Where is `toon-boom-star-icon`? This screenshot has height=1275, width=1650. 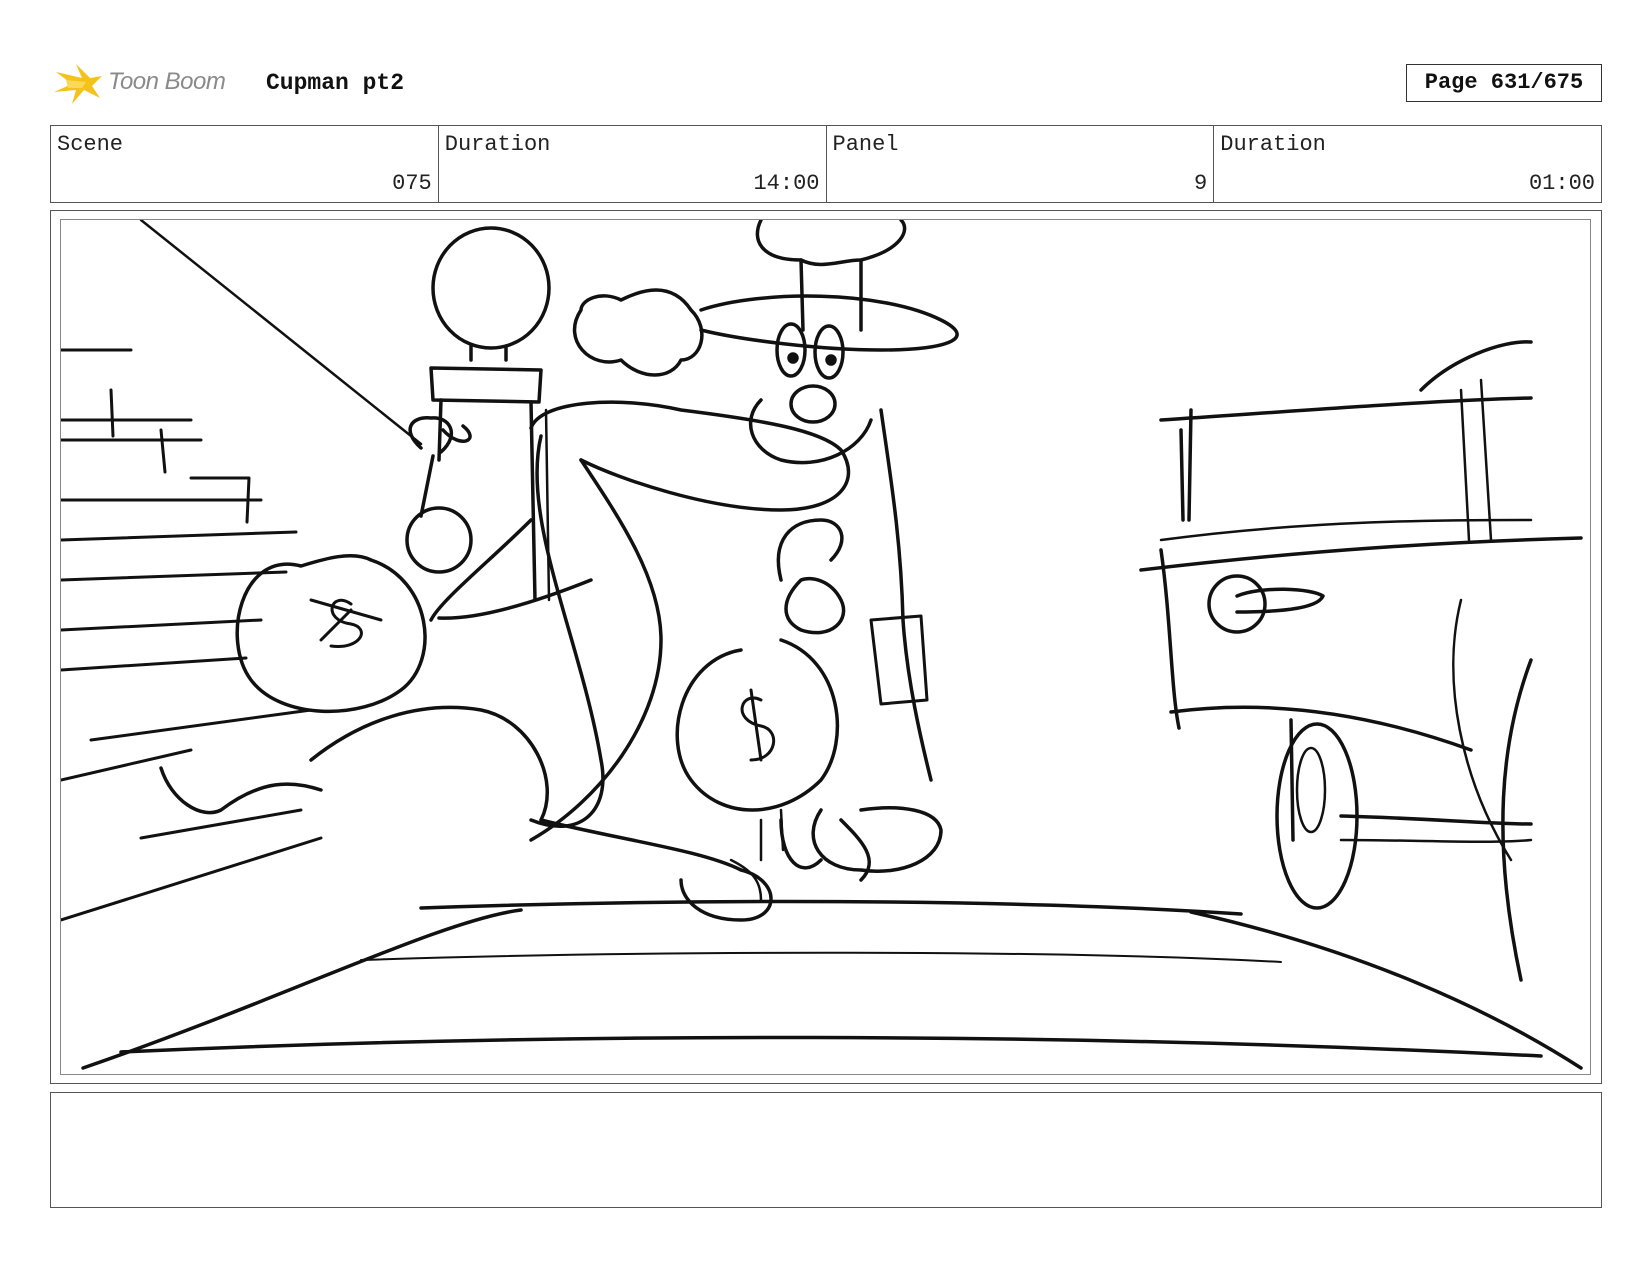
toon-boom-star-icon is located at coordinates (78, 84).